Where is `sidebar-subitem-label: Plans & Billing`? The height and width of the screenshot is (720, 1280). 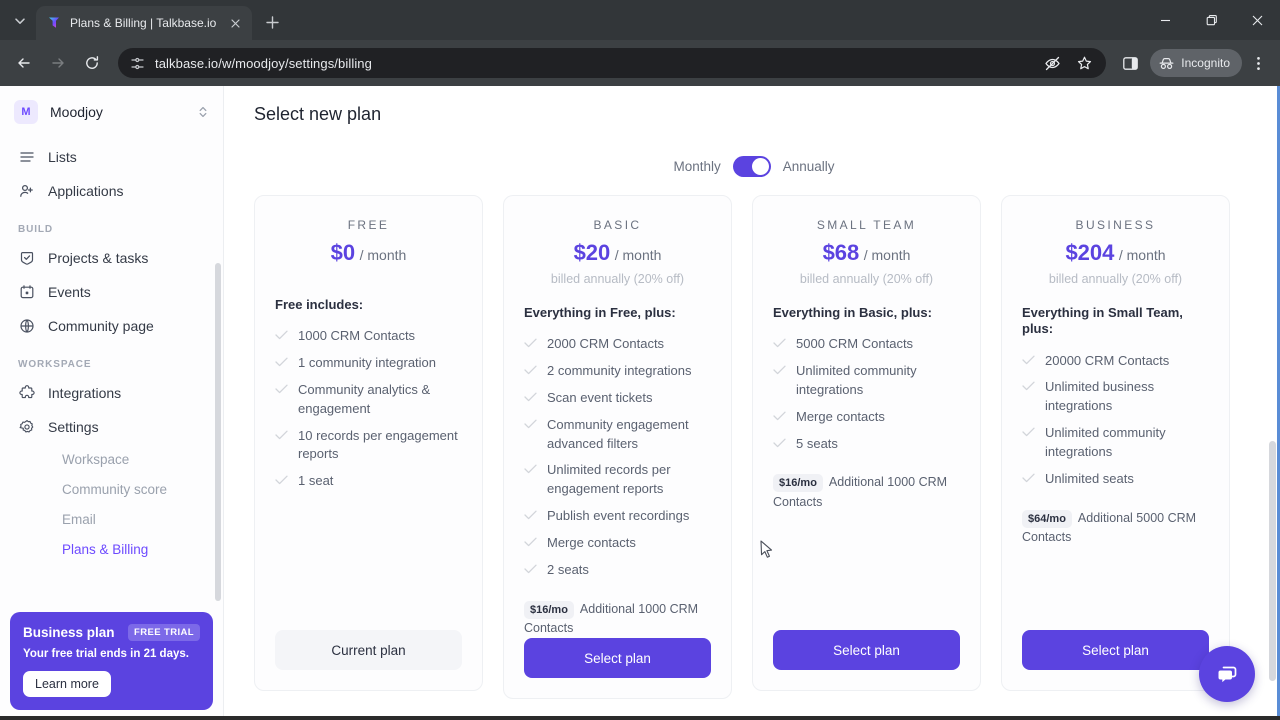
sidebar-subitem-label: Plans & Billing is located at coordinates (105, 549).